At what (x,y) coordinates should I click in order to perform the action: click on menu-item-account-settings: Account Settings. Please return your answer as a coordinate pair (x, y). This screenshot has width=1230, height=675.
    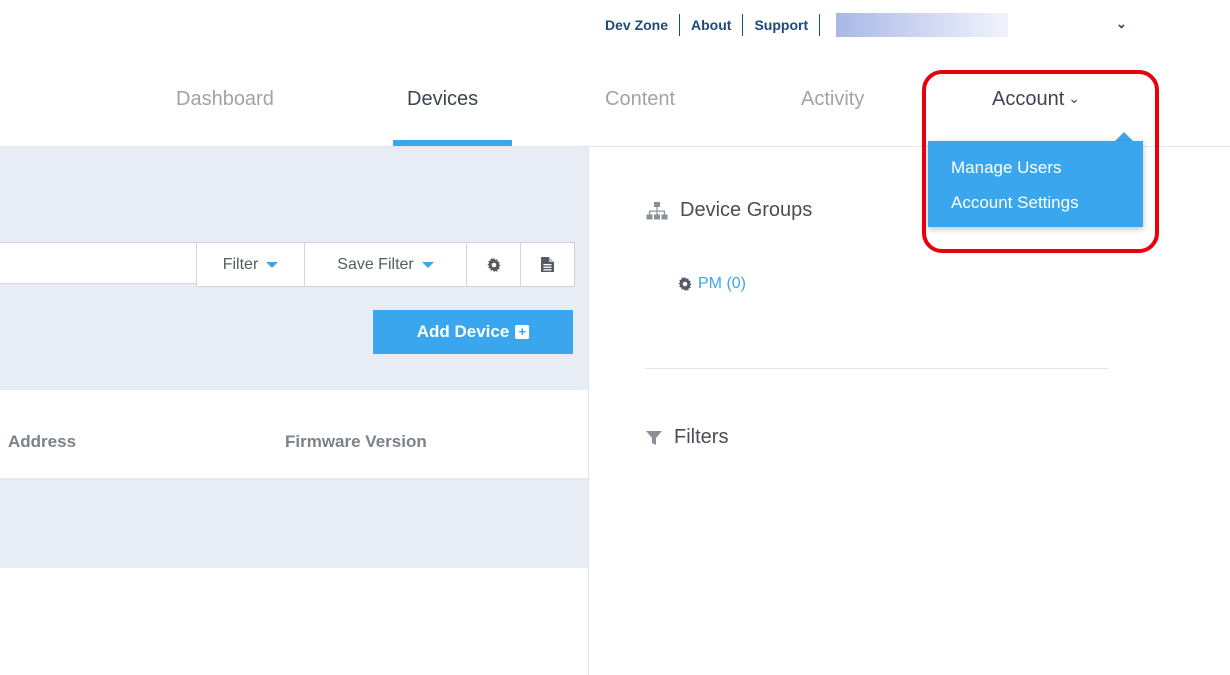
    Looking at the image, I should click on (1015, 203).